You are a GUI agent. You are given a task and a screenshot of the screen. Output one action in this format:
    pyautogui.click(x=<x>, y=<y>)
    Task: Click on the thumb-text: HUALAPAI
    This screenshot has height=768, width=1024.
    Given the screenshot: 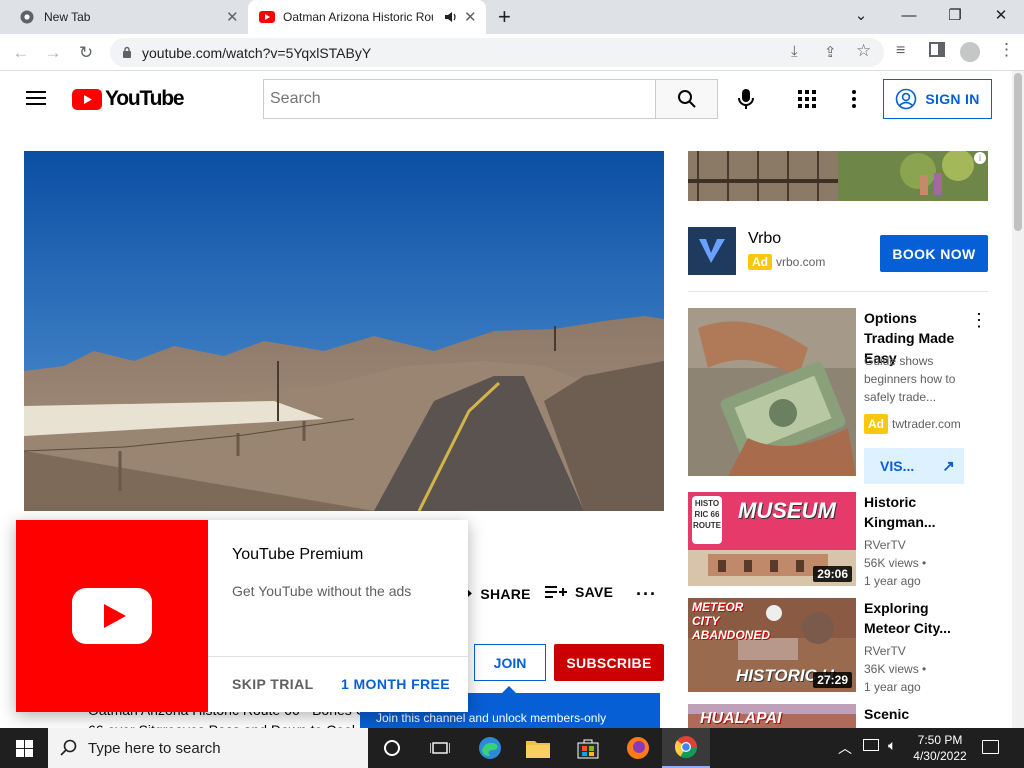 What is the action you would take?
    pyautogui.click(x=741, y=718)
    